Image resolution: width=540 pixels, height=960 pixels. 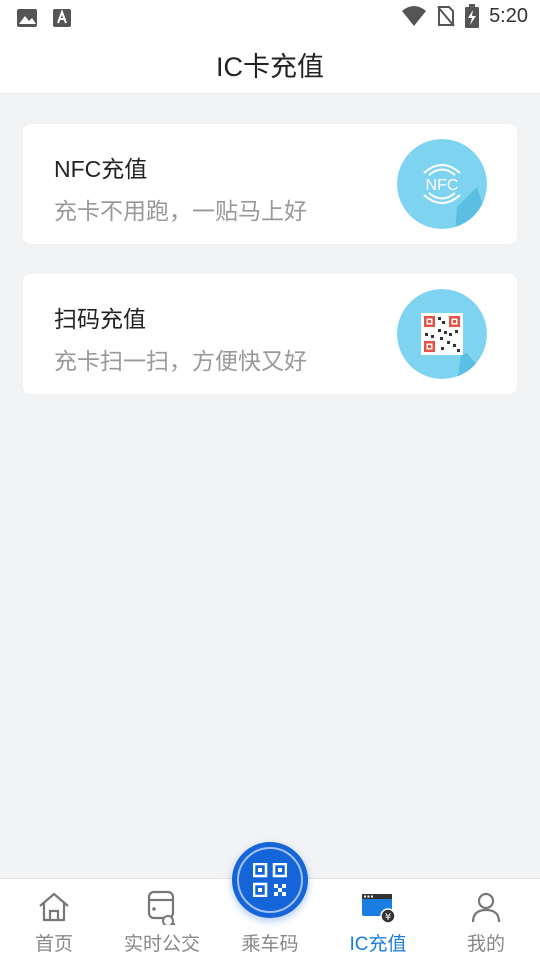 I want to click on nfc-icon: NFC, so click(x=442, y=184).